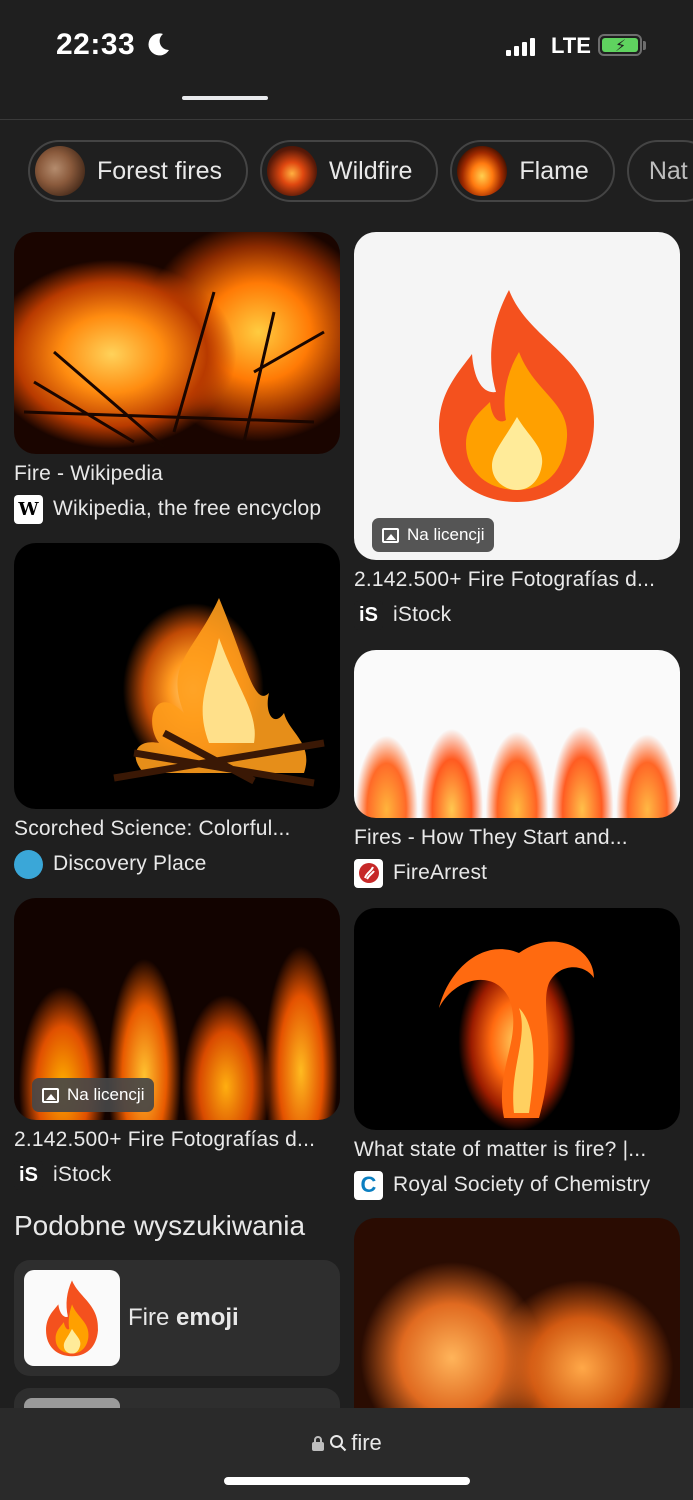 This screenshot has height=1500, width=693. Describe the element at coordinates (644, 45) in the screenshot. I see `battery-tip` at that location.